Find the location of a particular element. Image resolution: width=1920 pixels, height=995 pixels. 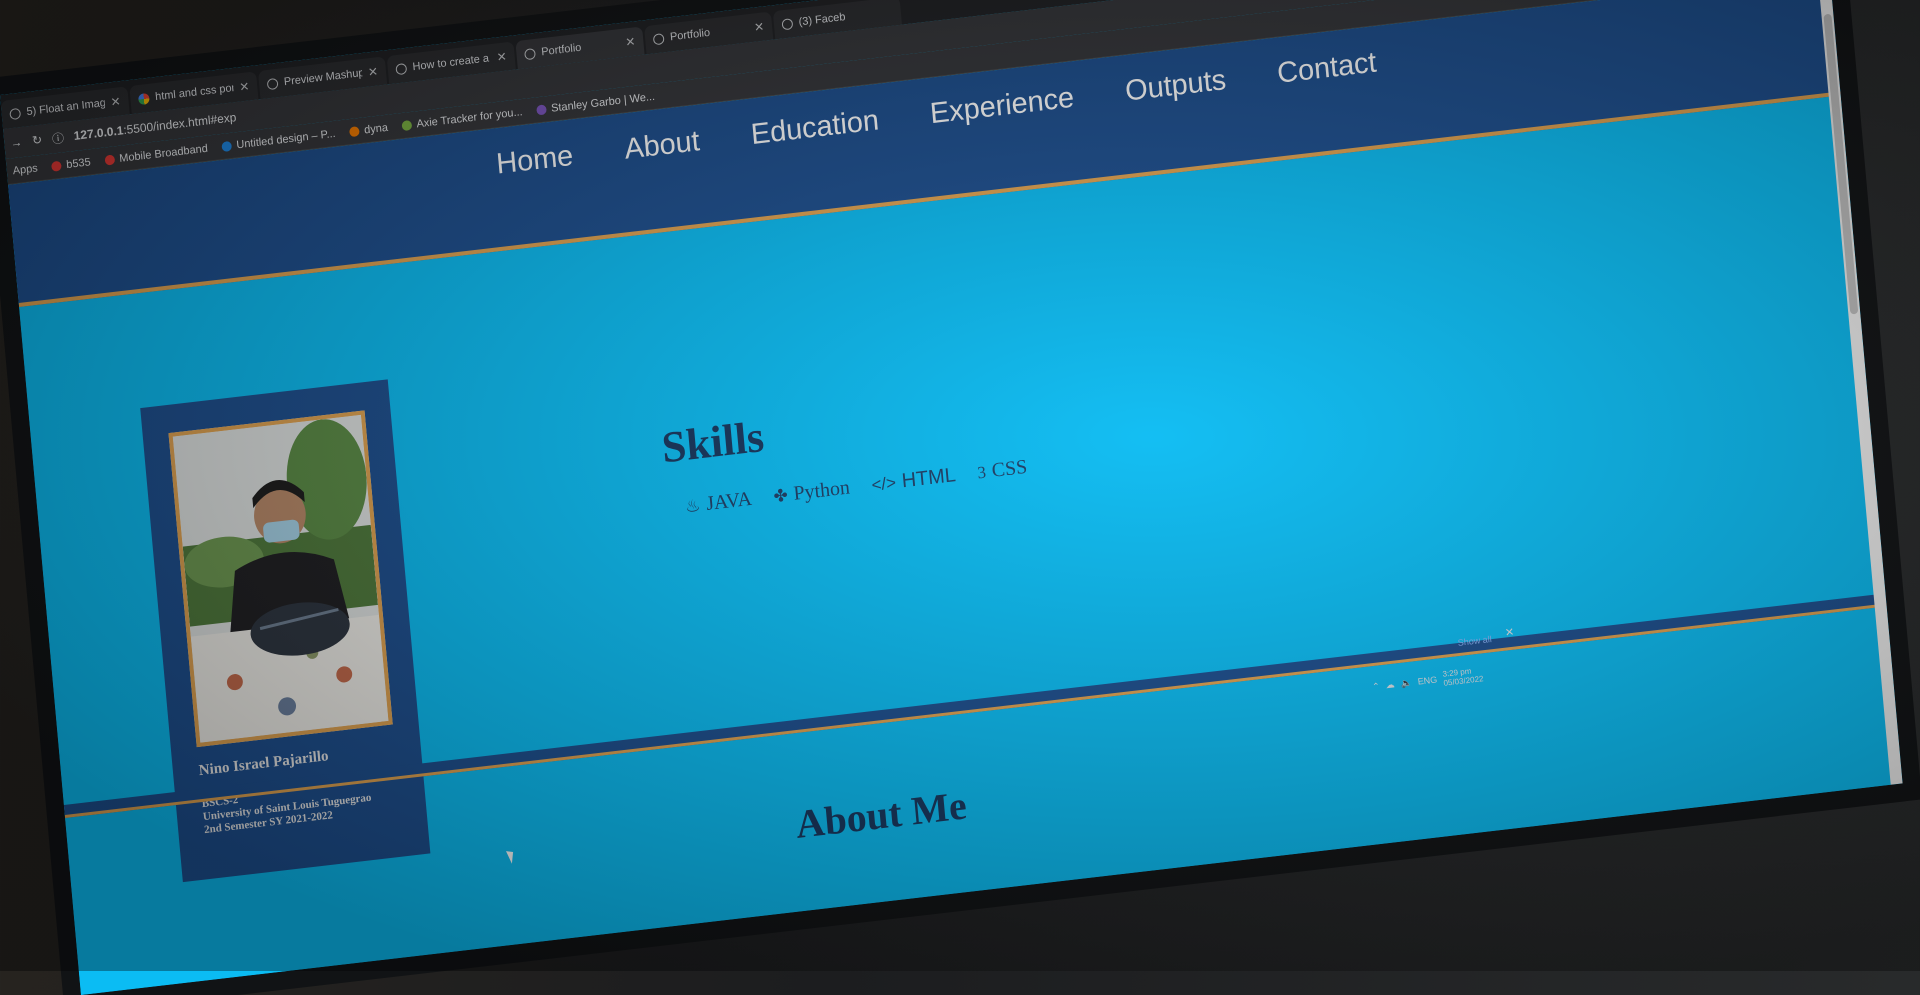

forward-icon: → is located at coordinates (16, 142).